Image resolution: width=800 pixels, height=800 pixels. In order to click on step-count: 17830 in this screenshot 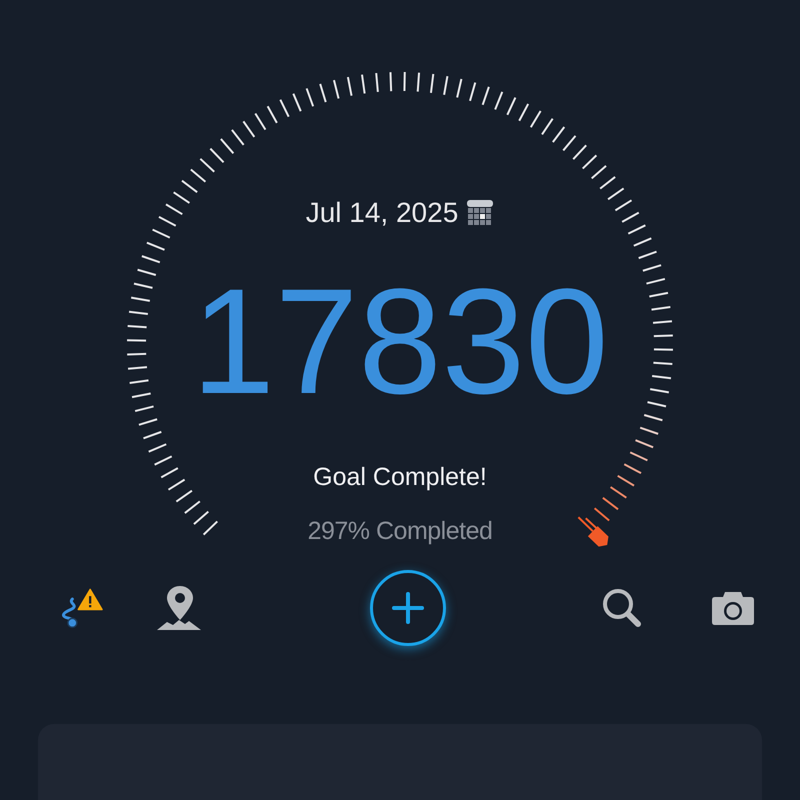, I will do `click(400, 341)`.